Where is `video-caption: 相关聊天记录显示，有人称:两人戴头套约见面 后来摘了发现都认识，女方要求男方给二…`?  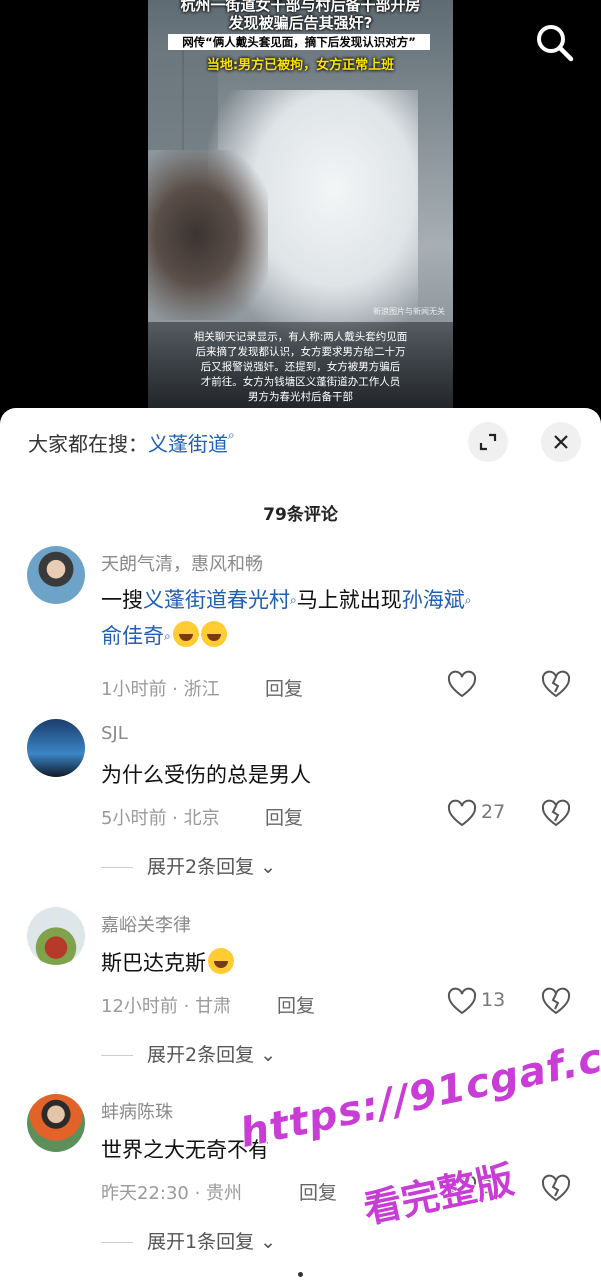
video-caption: 相关聊天记录显示，有人称:两人戴头套约见面 后来摘了发现都认识，女方要求男方给二… is located at coordinates (300, 366).